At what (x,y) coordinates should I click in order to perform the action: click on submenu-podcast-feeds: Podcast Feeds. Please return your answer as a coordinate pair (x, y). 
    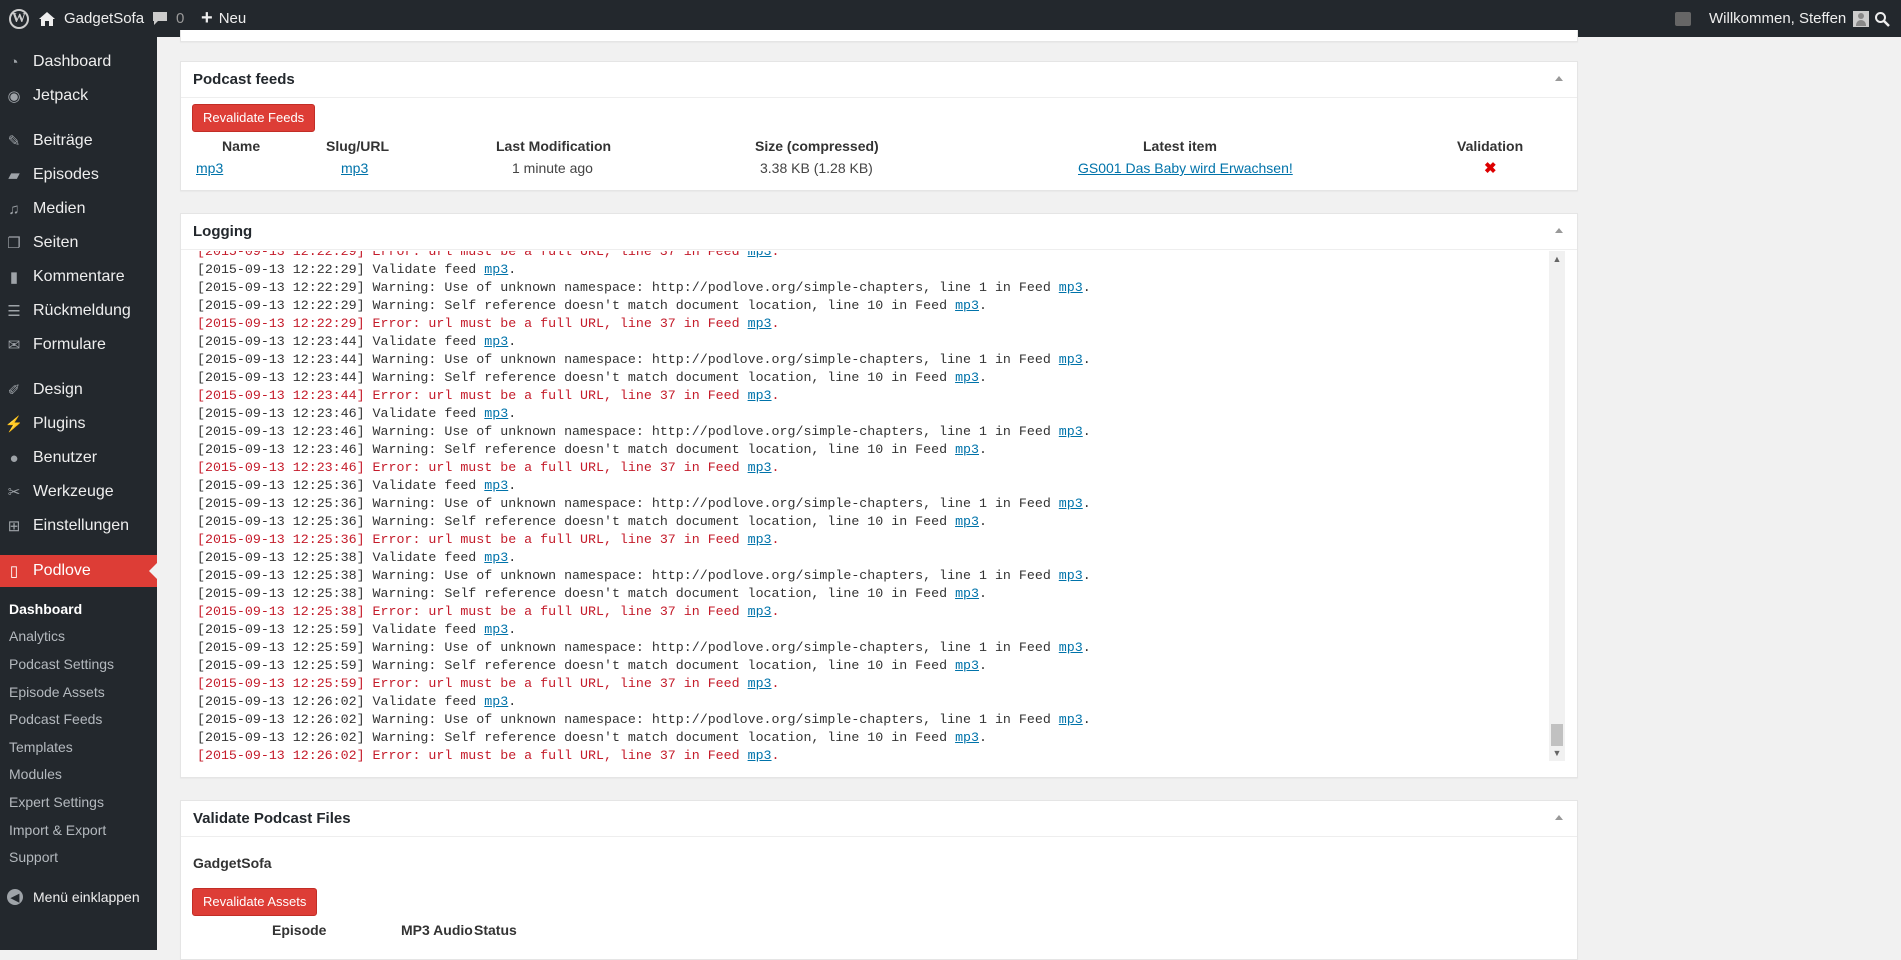
    Looking at the image, I should click on (55, 719).